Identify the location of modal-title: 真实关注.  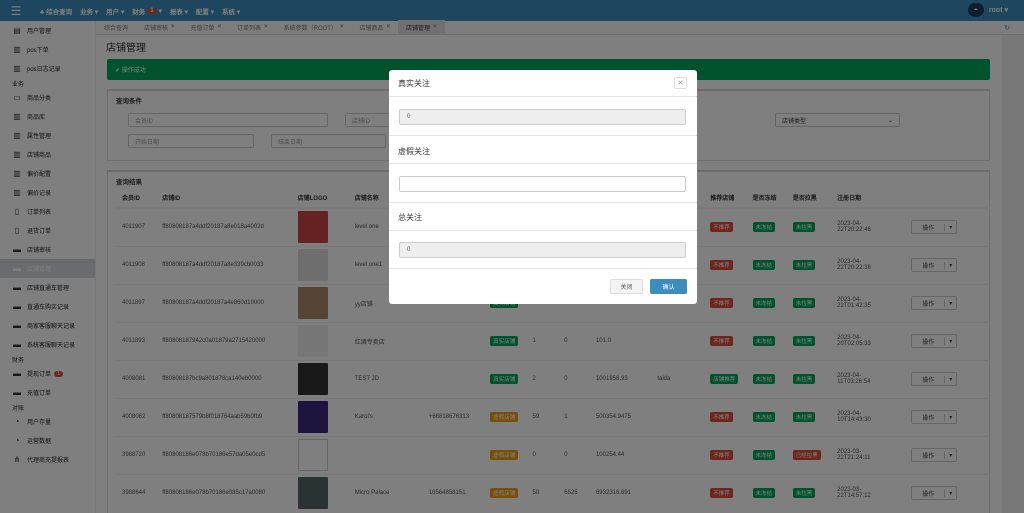
(543, 83).